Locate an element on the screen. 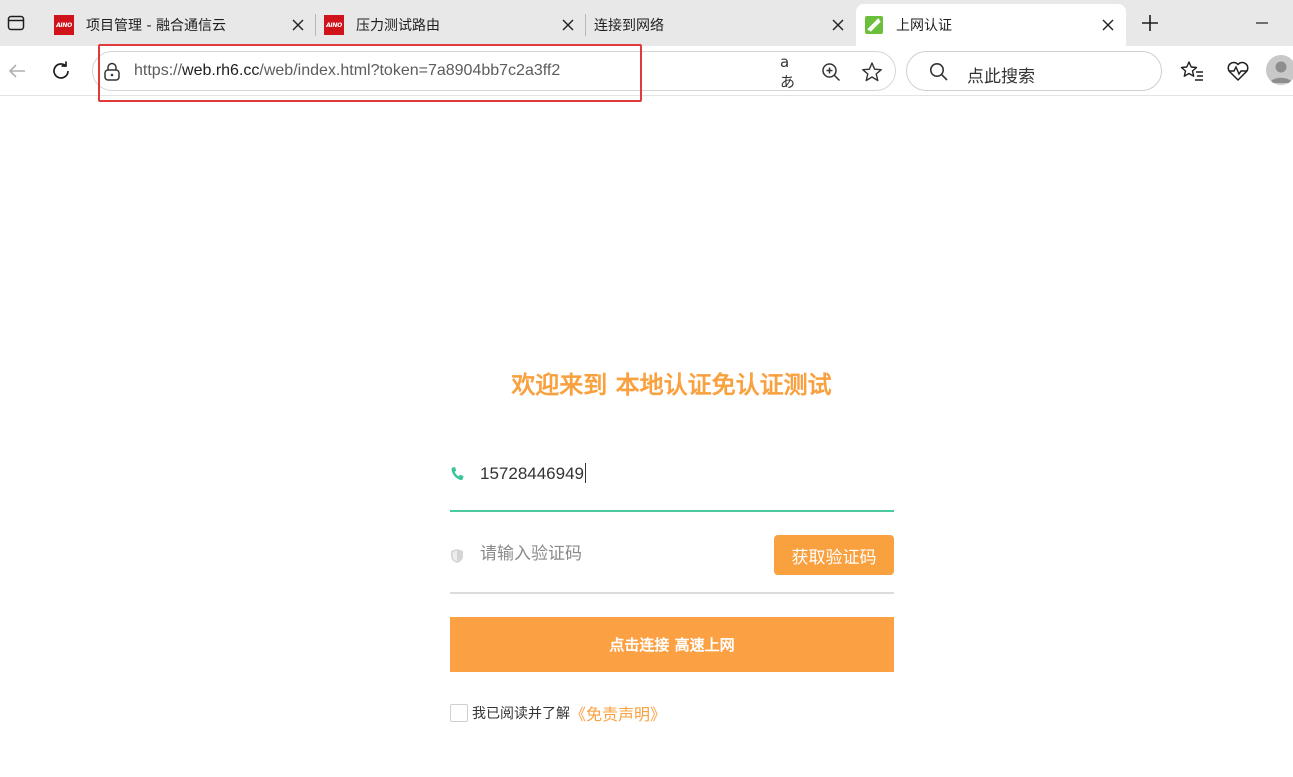 The image size is (1293, 777). url-host: web.rh6.cc is located at coordinates (221, 70).